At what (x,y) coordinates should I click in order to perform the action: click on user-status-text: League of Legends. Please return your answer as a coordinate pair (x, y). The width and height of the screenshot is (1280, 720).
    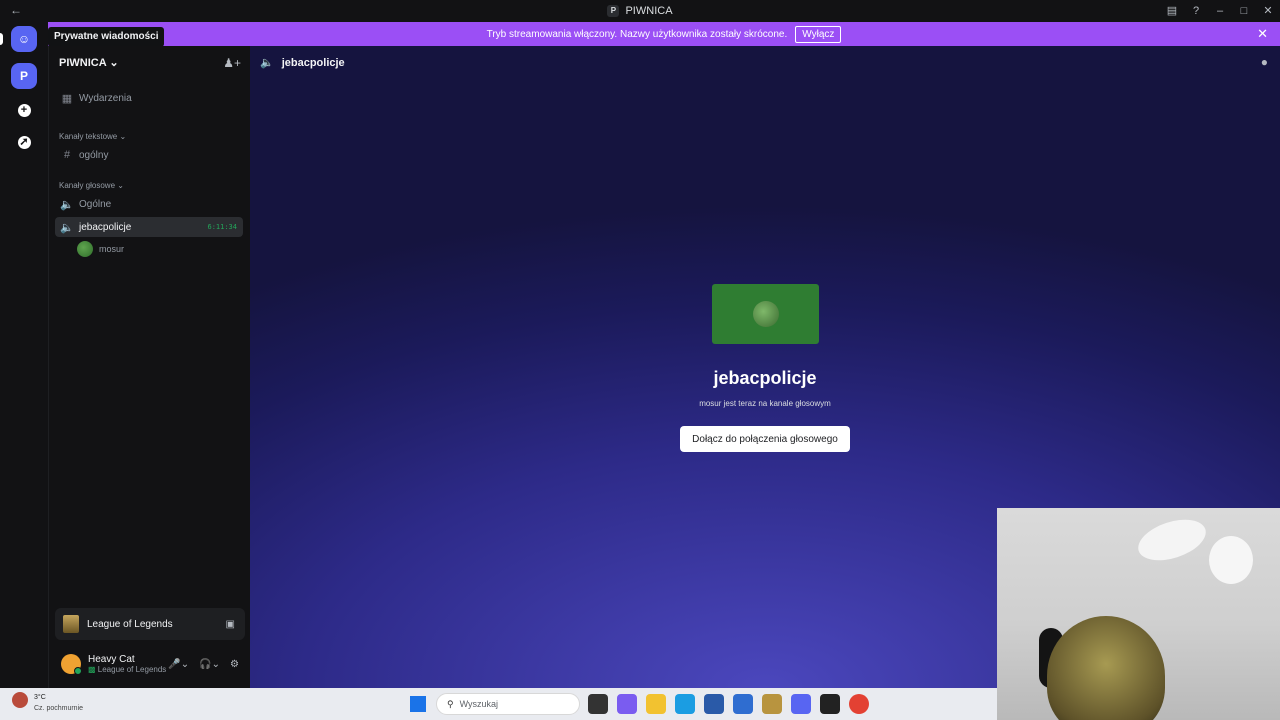
    Looking at the image, I should click on (132, 669).